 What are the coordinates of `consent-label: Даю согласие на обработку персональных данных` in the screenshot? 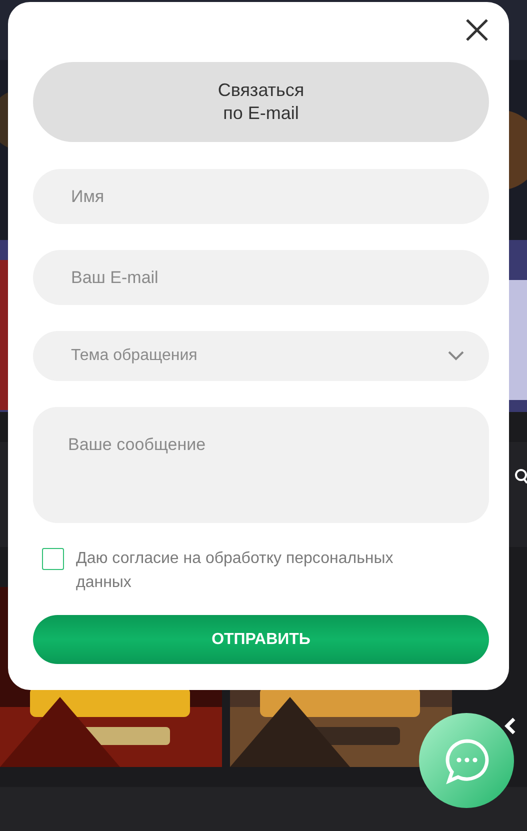 It's located at (235, 571).